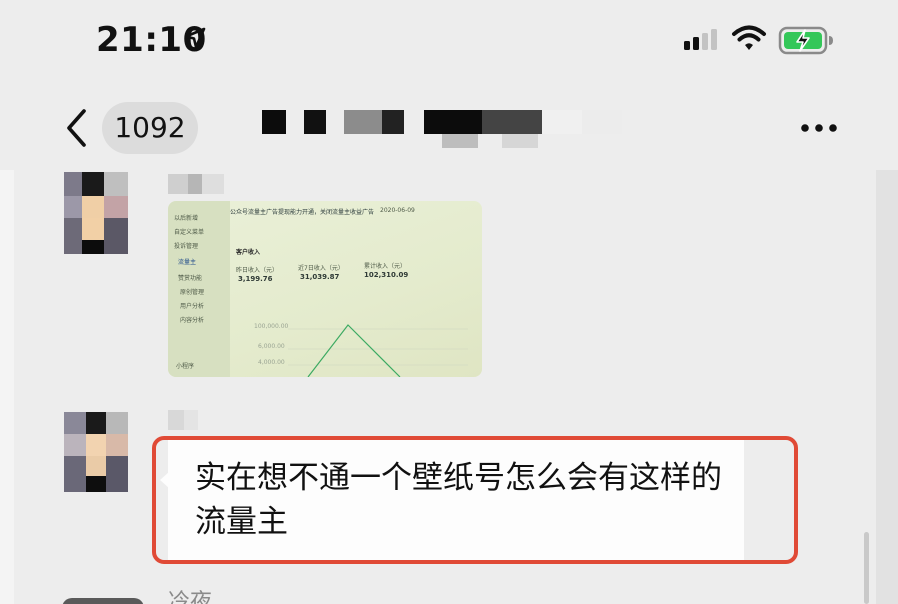 This screenshot has height=604, width=898. I want to click on chevron-left-icon, so click(76, 128).